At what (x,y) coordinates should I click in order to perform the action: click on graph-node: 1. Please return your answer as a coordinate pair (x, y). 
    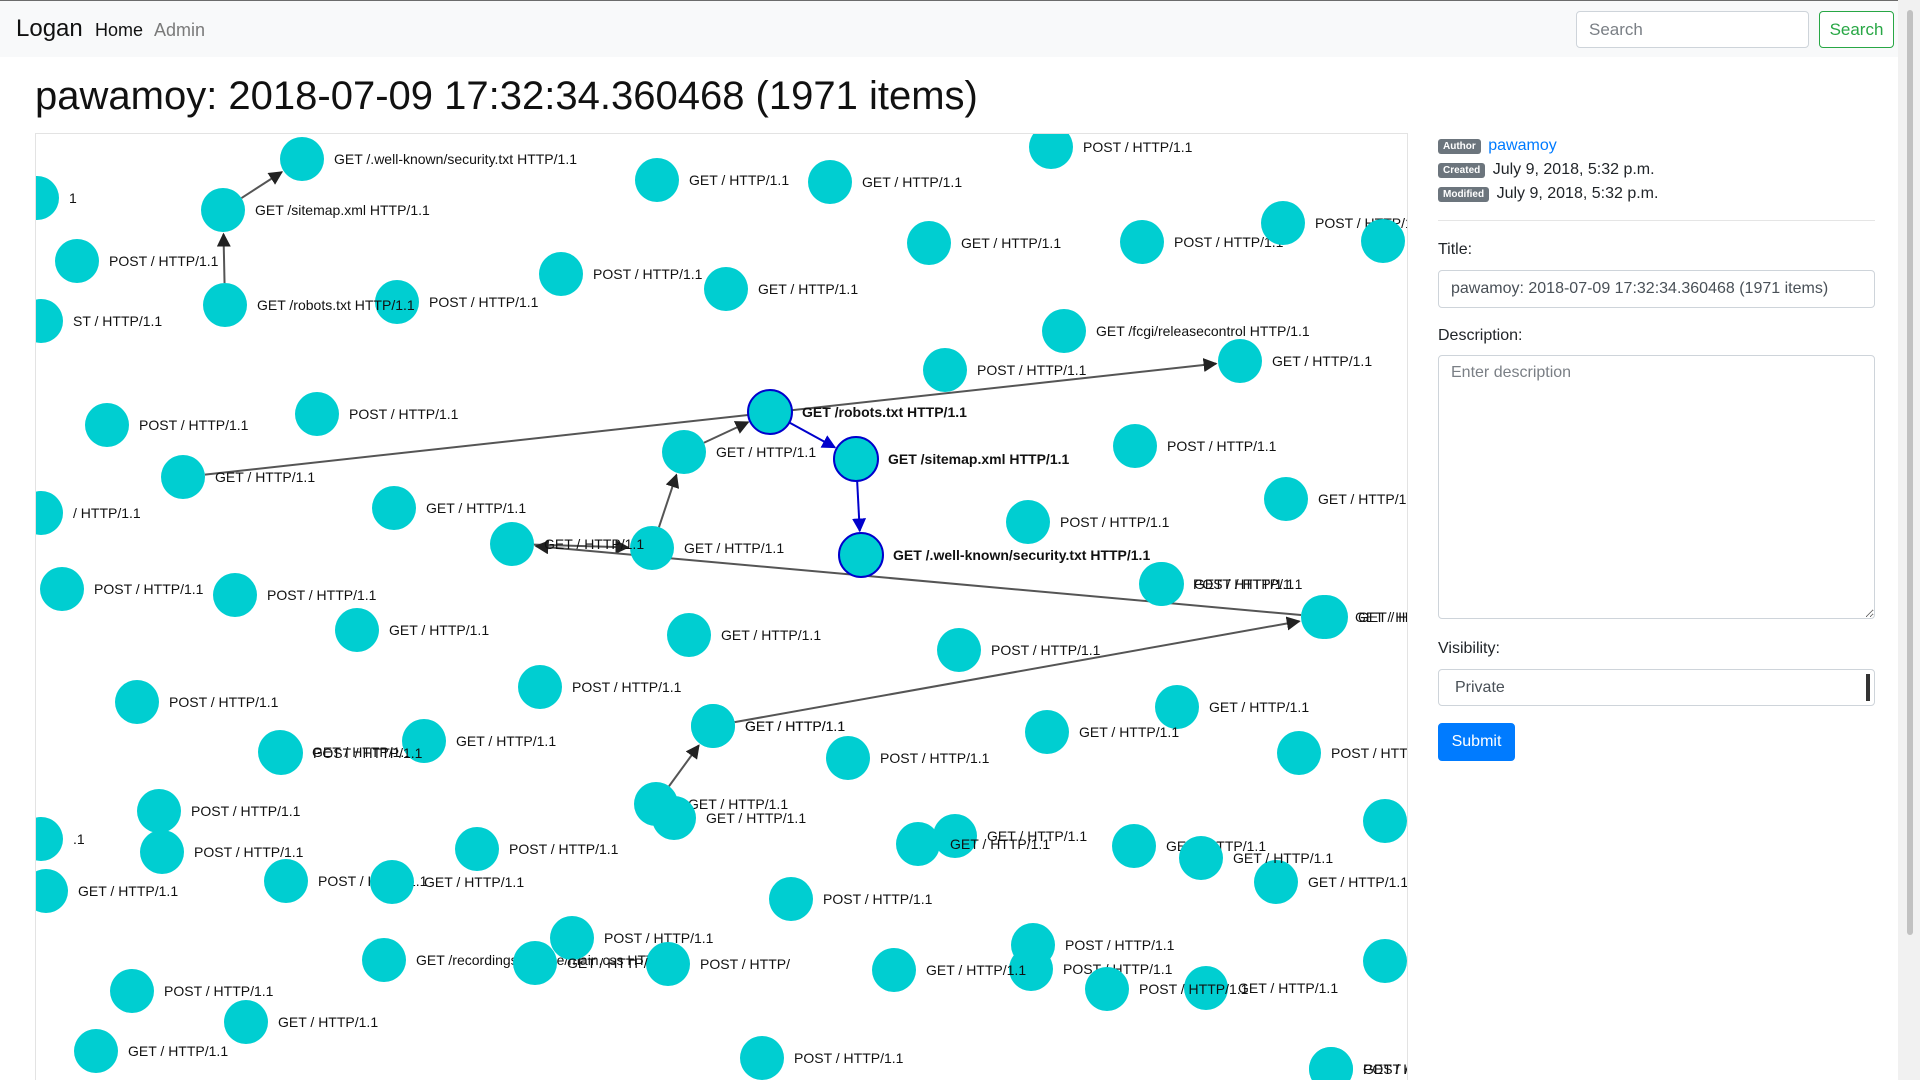
    Looking at the image, I should click on (56, 198).